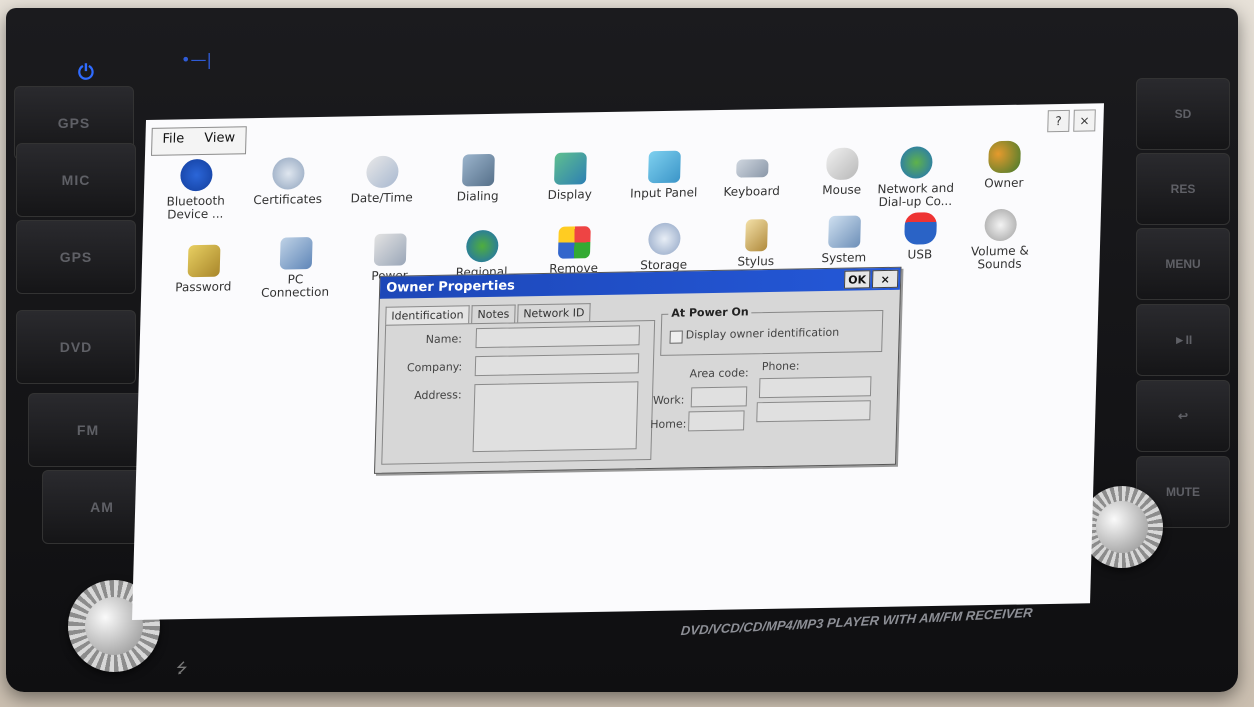 This screenshot has width=1254, height=707. I want to click on area-code-label: Area code:, so click(719, 373).